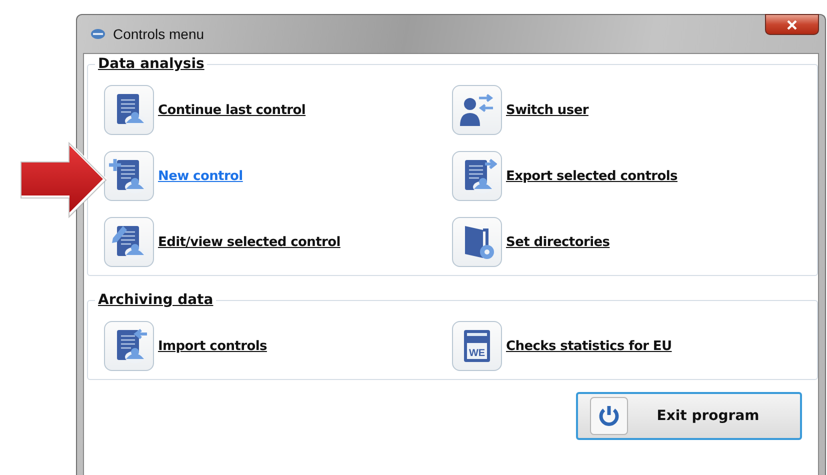 Image resolution: width=827 pixels, height=475 pixels. What do you see at coordinates (155, 300) in the screenshot?
I see `group-title: Archiving data` at bounding box center [155, 300].